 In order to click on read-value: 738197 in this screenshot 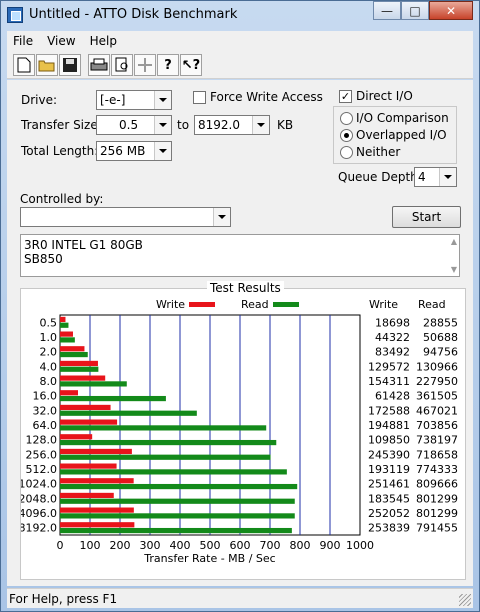, I will do `click(437, 440)`.